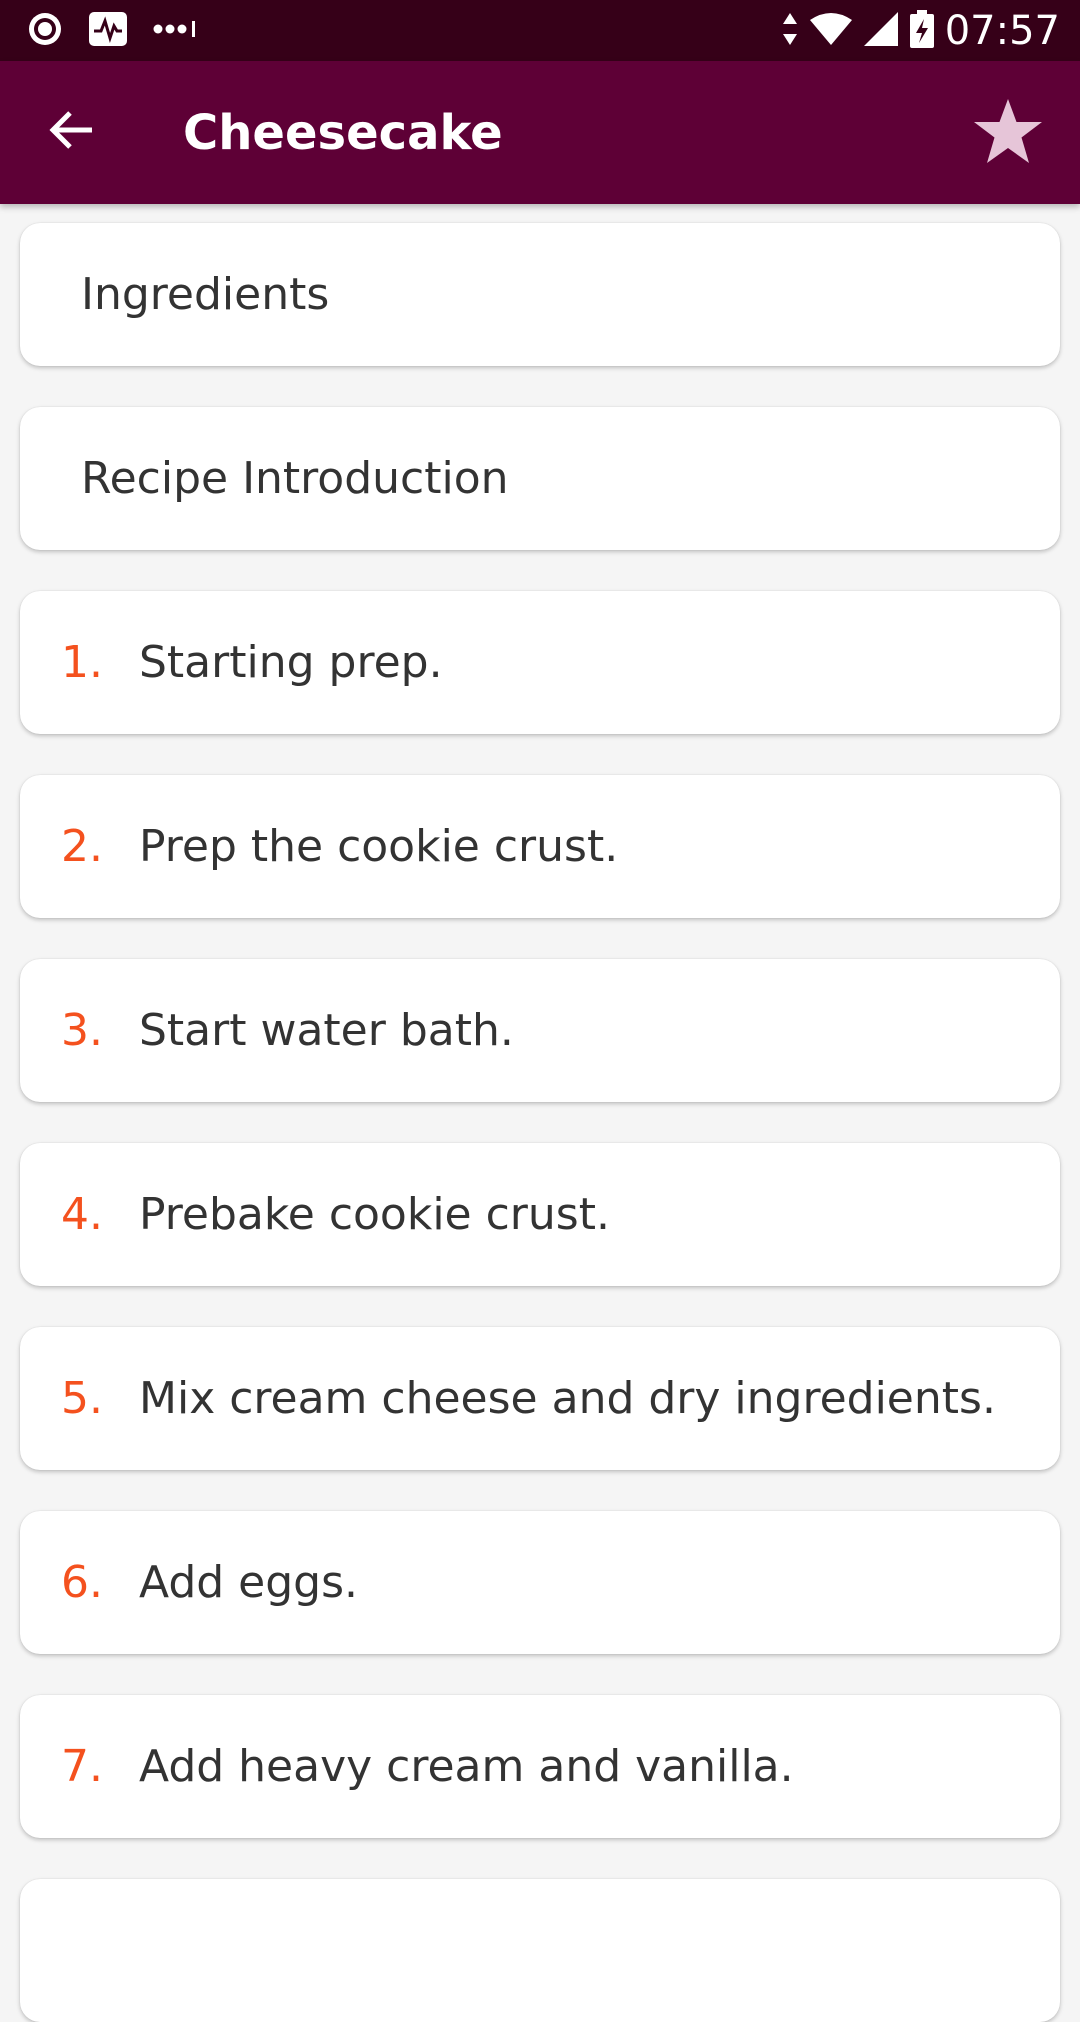  Describe the element at coordinates (540, 662) in the screenshot. I see `step-card: 1. Starting prep.` at that location.